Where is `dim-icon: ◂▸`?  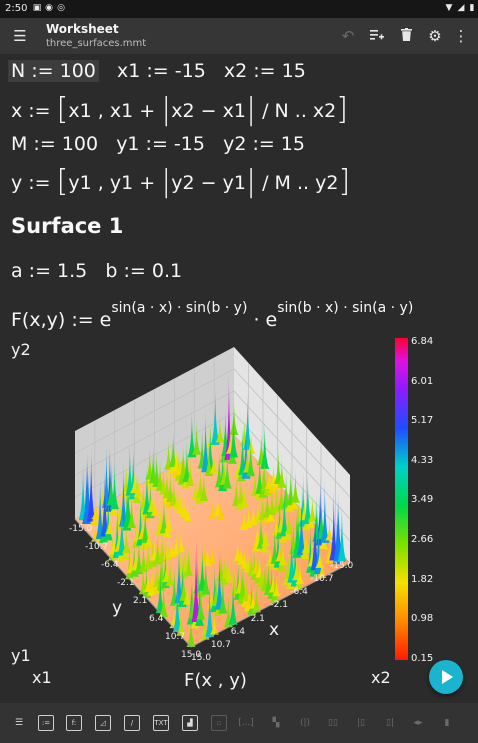
dim-icon: ◂▸ is located at coordinates (418, 723).